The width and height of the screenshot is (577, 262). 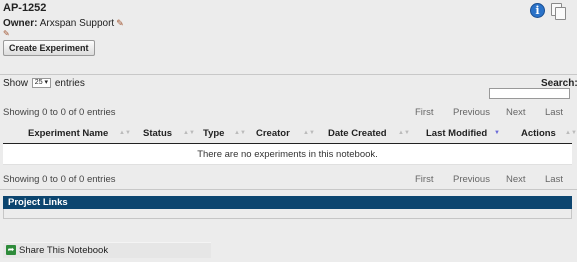 I want to click on search-input, so click(x=529, y=93).